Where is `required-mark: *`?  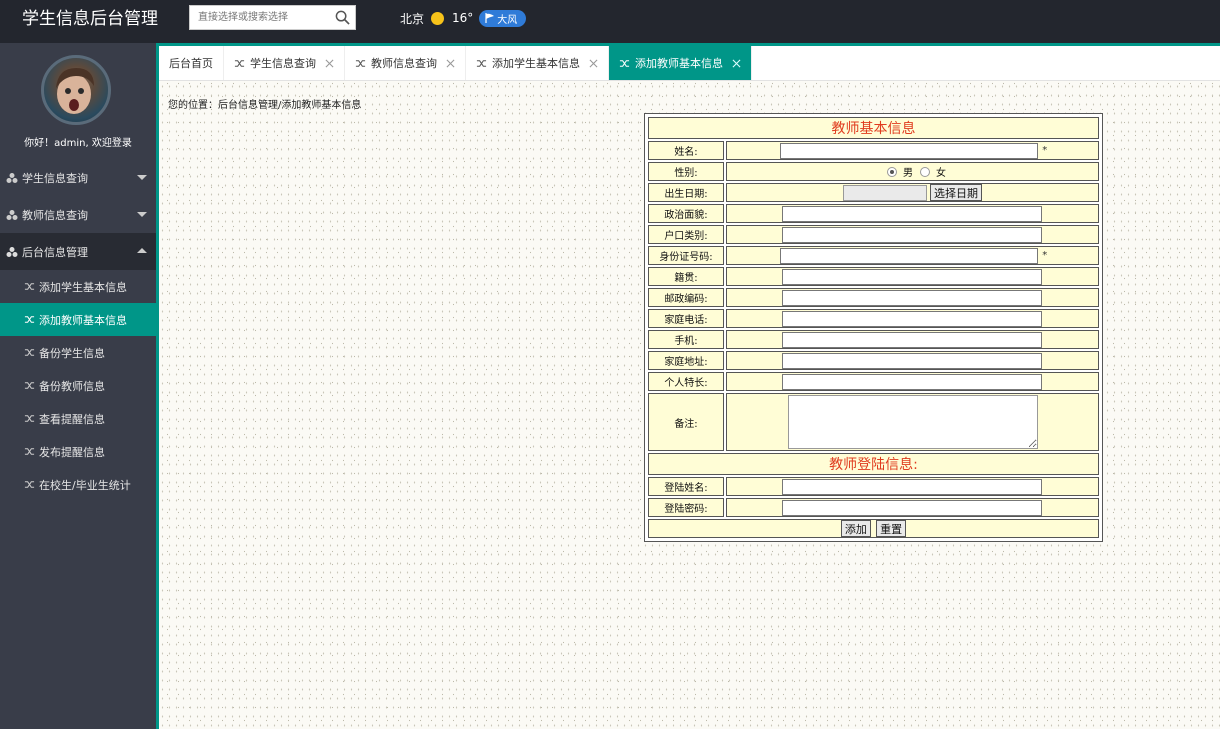 required-mark: * is located at coordinates (1045, 150).